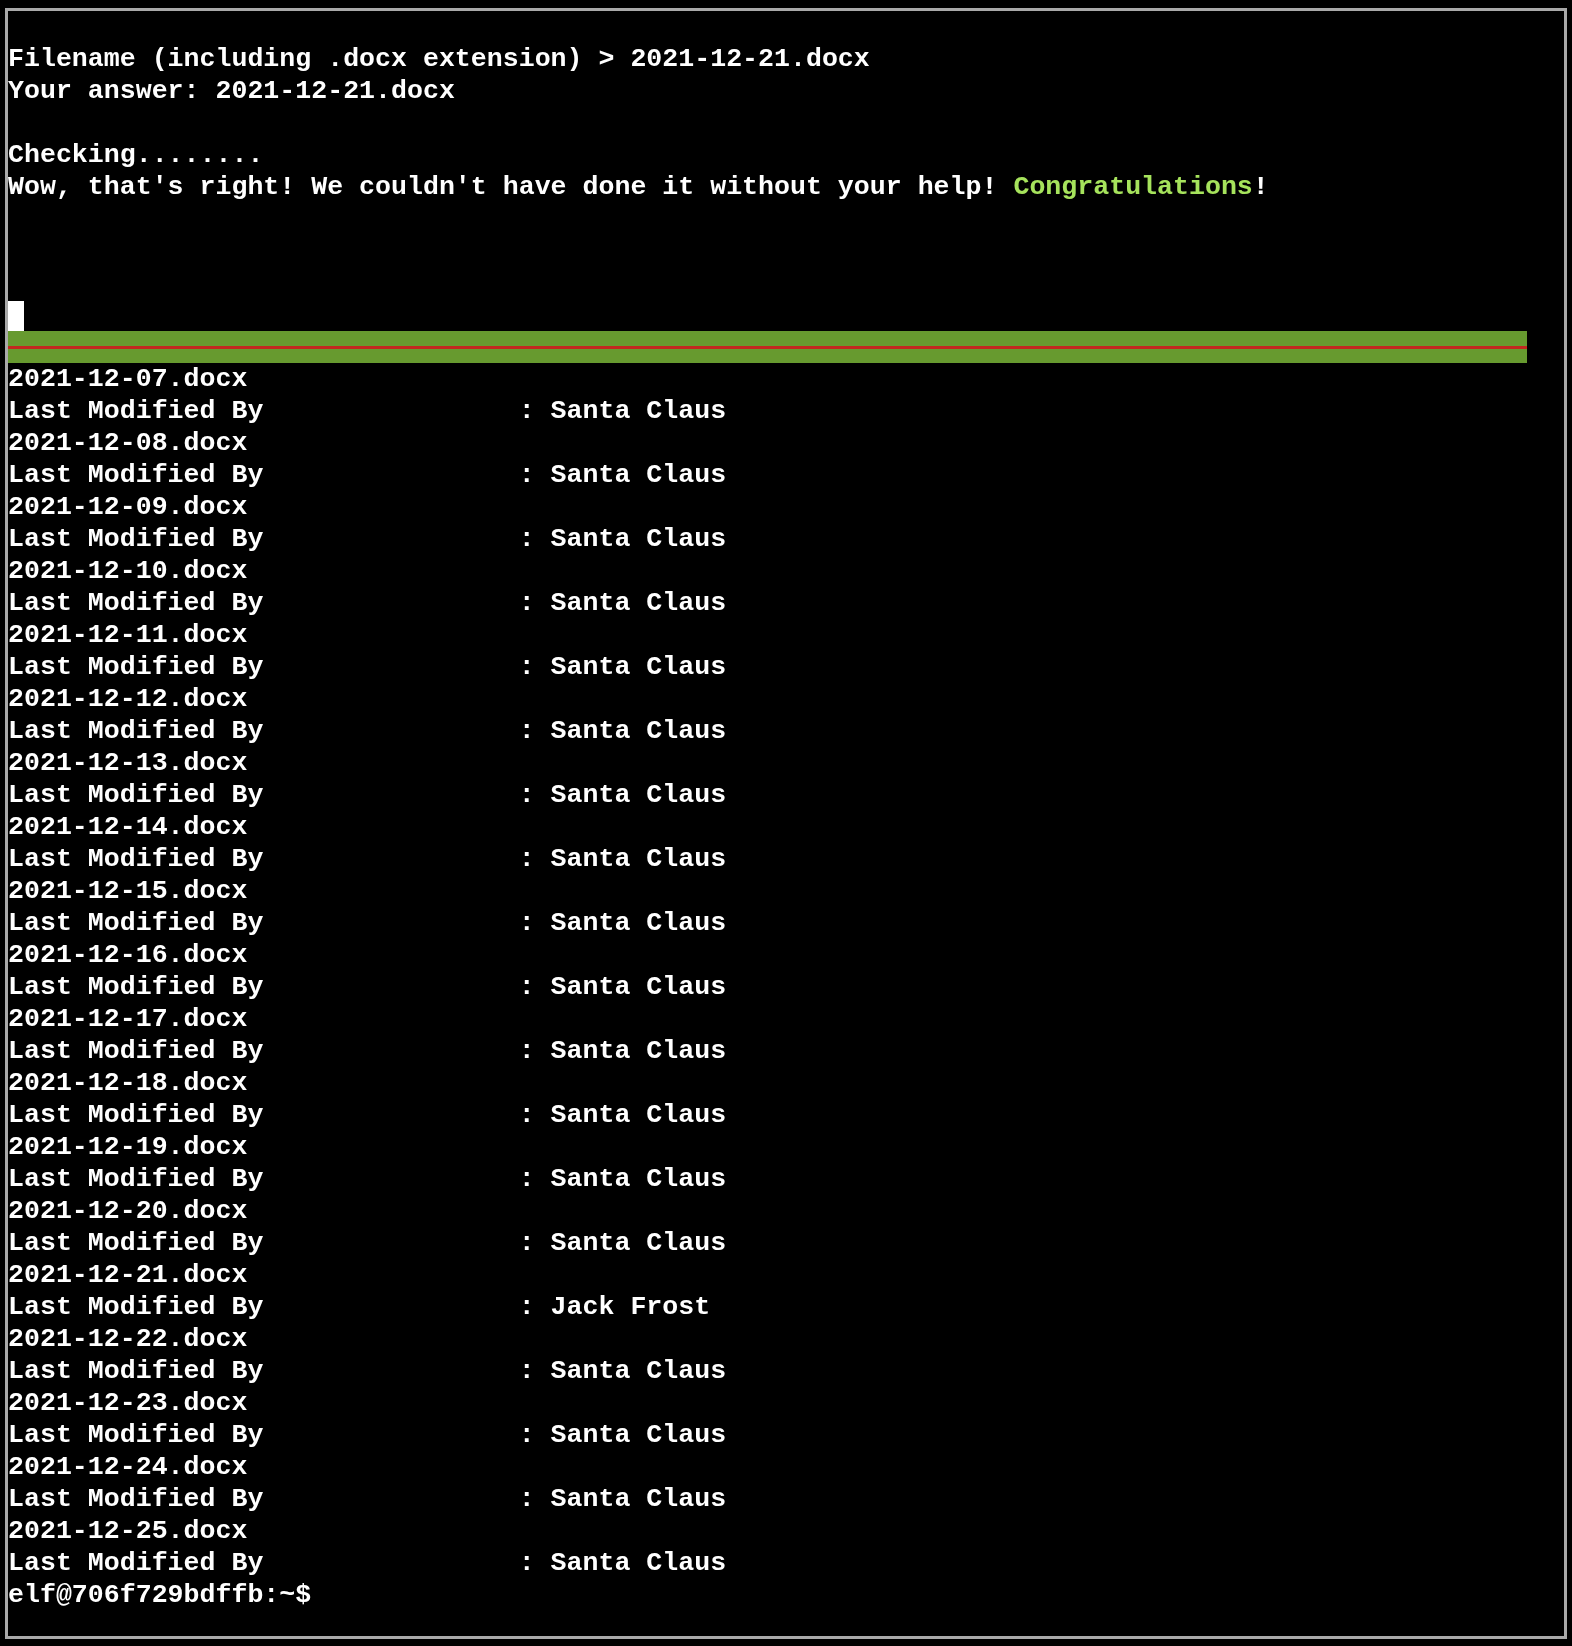  I want to click on file-name: 2021-12-15.docx, so click(128, 891).